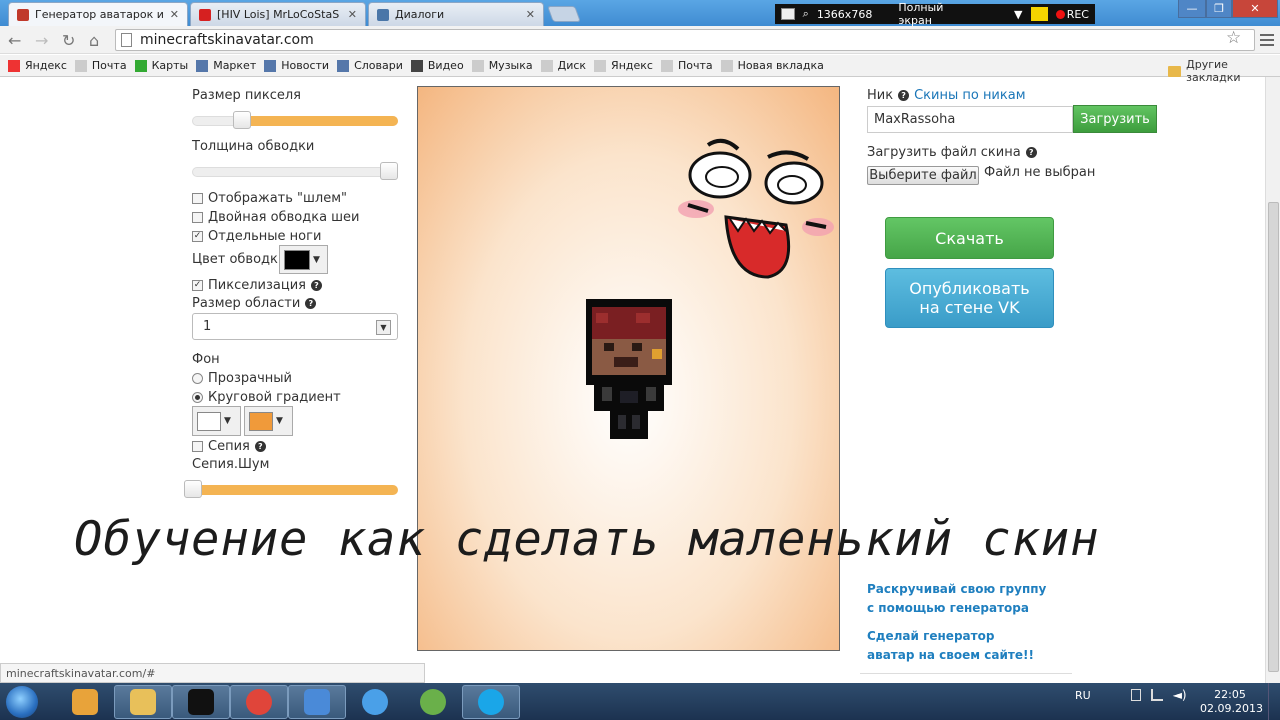 The height and width of the screenshot is (720, 1280). What do you see at coordinates (227, 40) in the screenshot?
I see `url-text: minecraftskinavatar.com` at bounding box center [227, 40].